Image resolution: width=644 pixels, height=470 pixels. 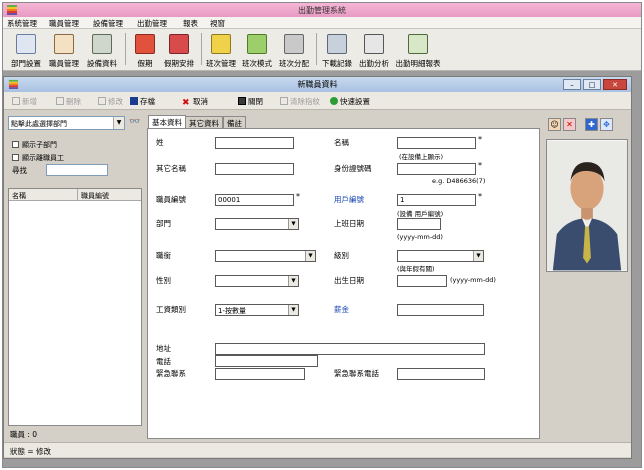 What do you see at coordinates (179, 44) in the screenshot?
I see `holiday-schedule-icon` at bounding box center [179, 44].